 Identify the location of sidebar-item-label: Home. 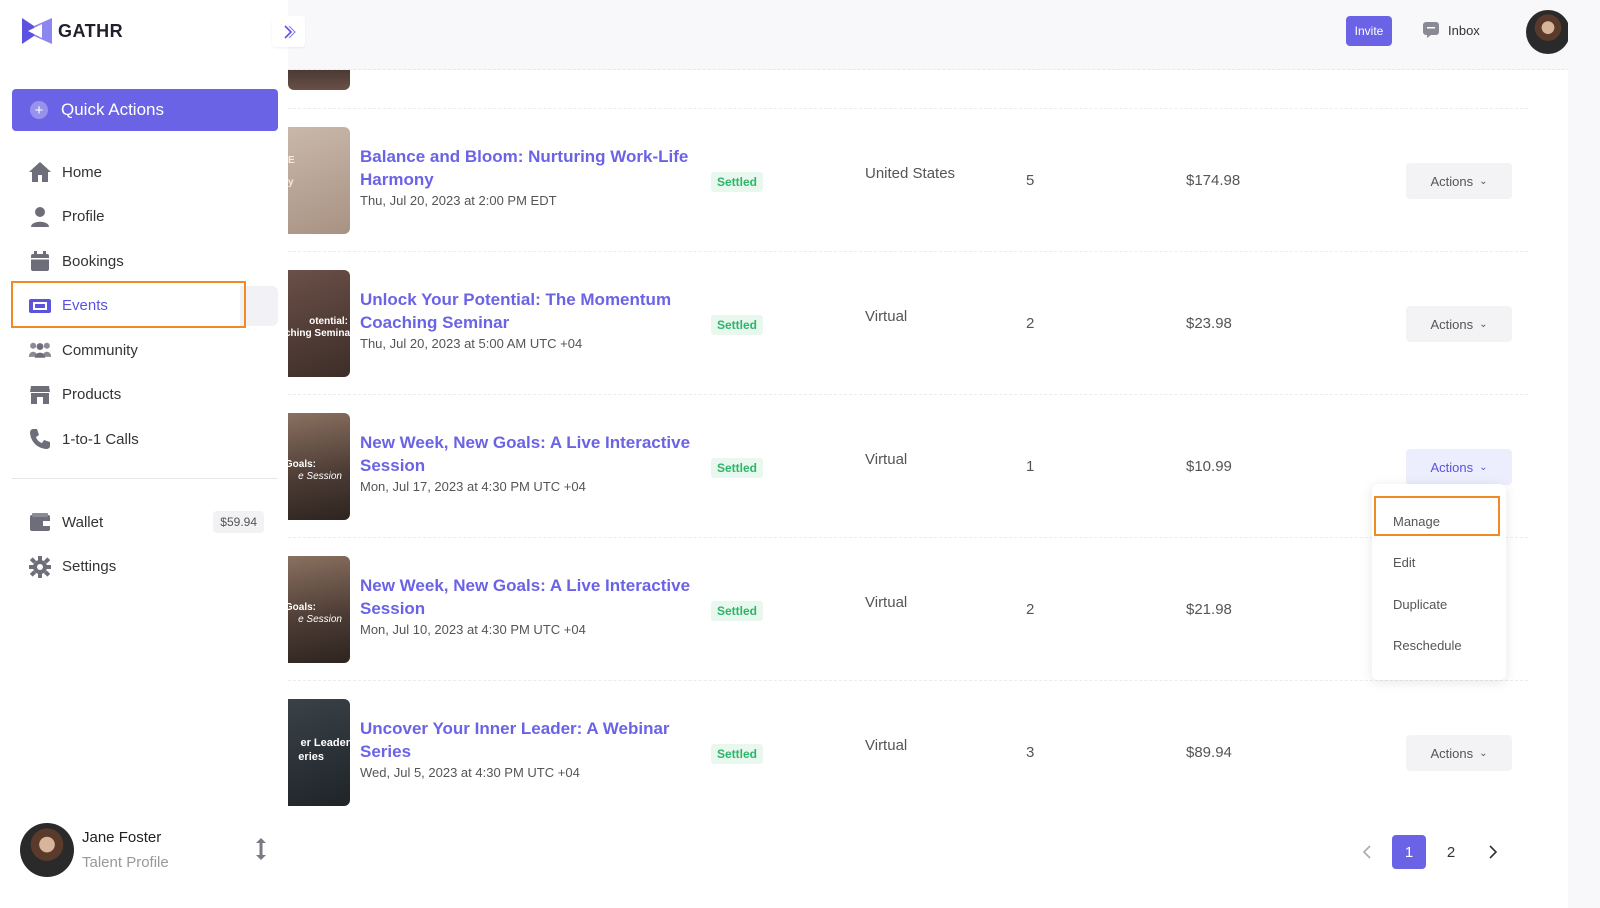
(82, 172).